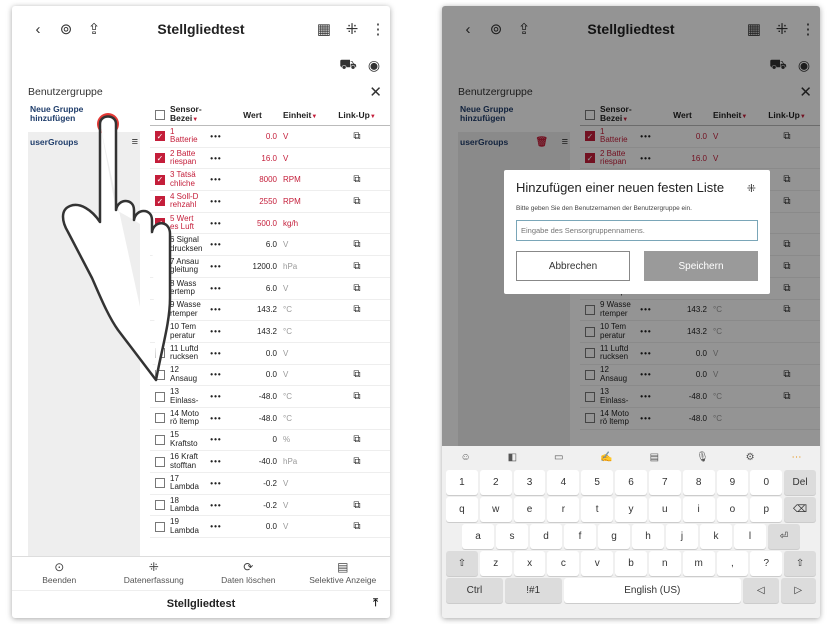 Image resolution: width=828 pixels, height=624 pixels. I want to click on key: o, so click(732, 509).